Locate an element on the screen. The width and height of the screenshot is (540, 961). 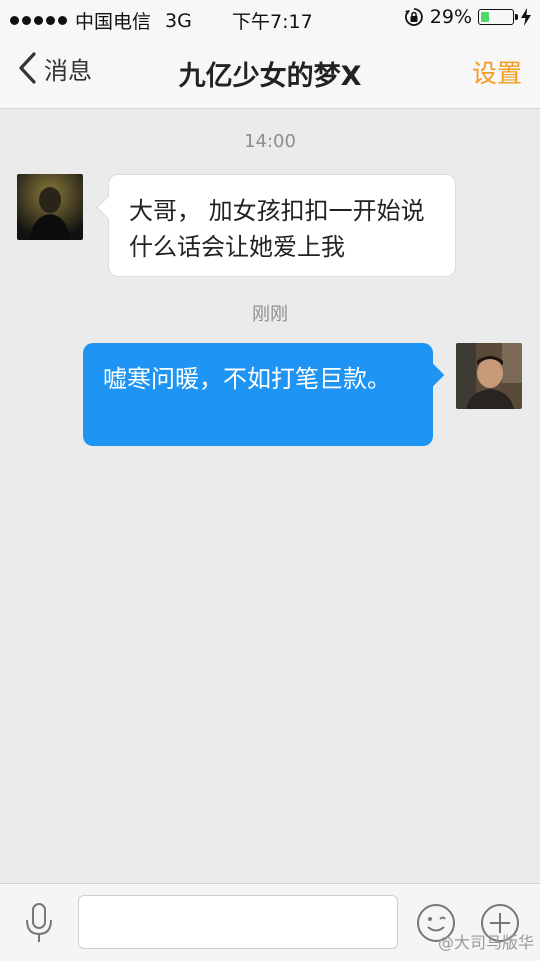
my-avatar-image is located at coordinates (489, 376).